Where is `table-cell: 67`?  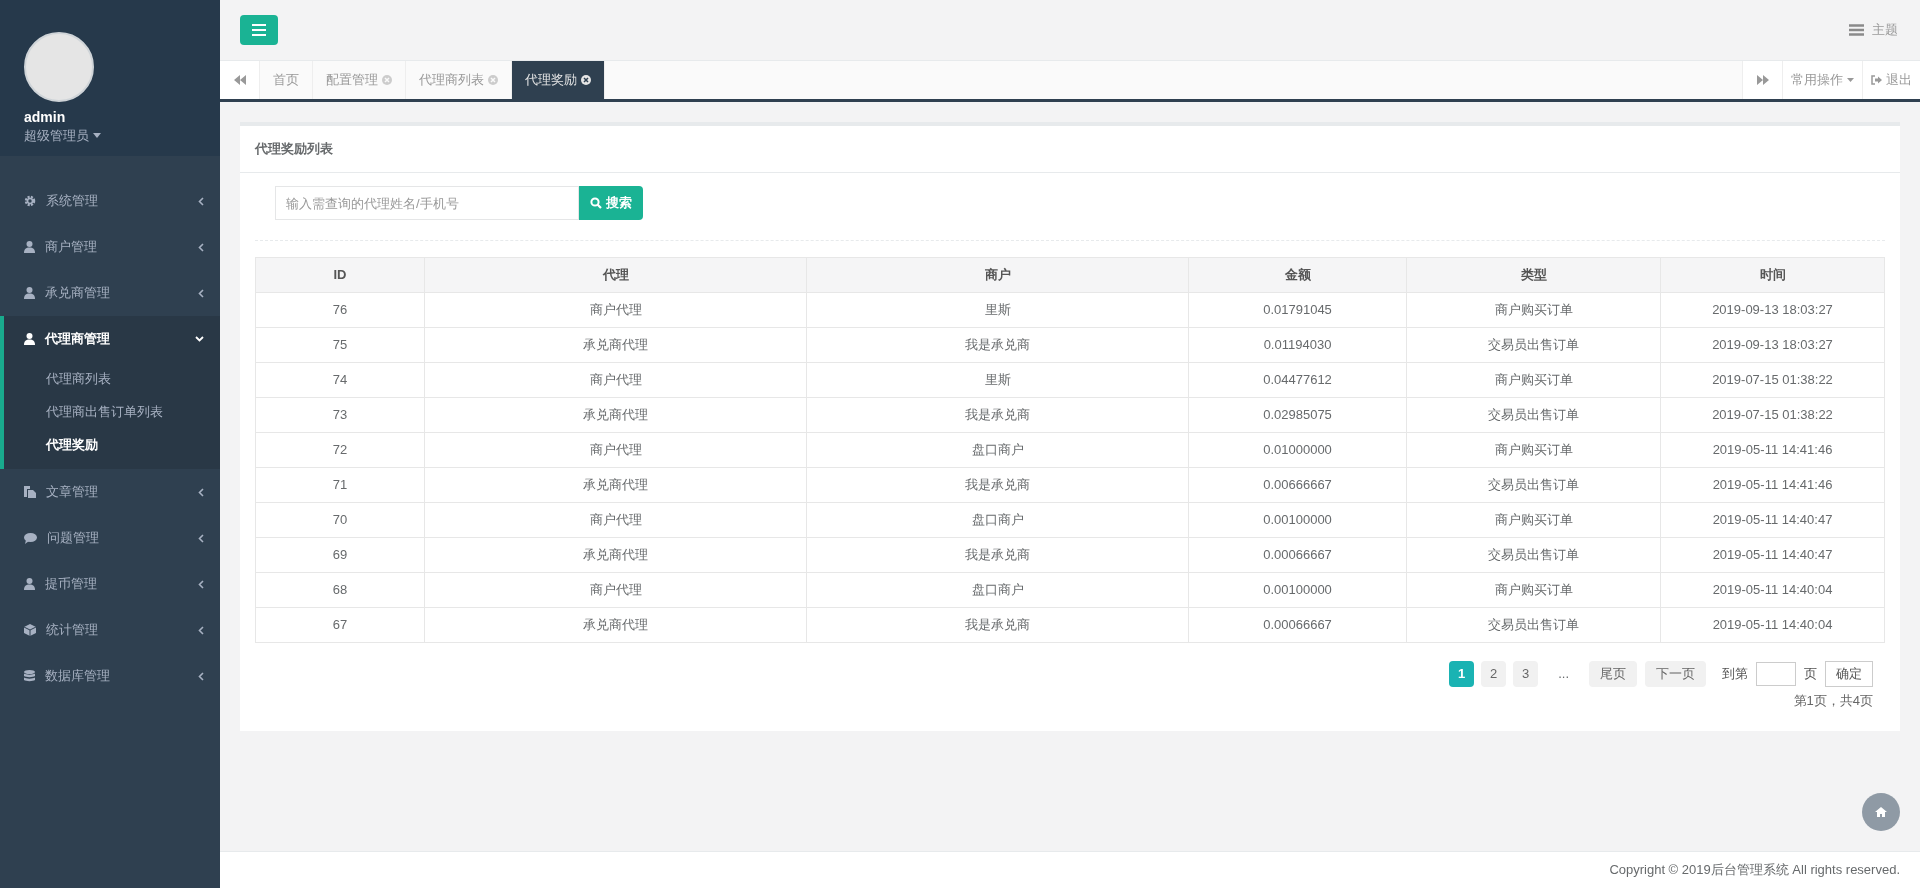
table-cell: 67 is located at coordinates (340, 625).